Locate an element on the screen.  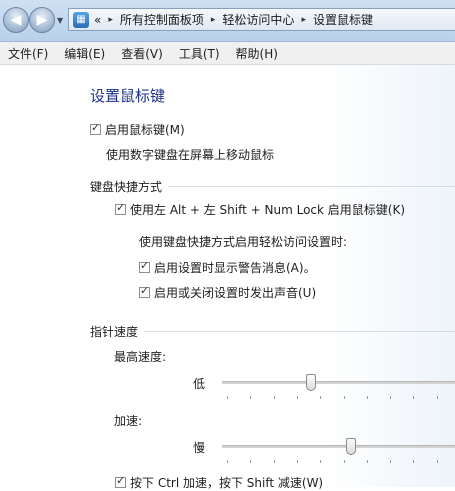
page-title: 设置鼠标键 is located at coordinates (128, 96).